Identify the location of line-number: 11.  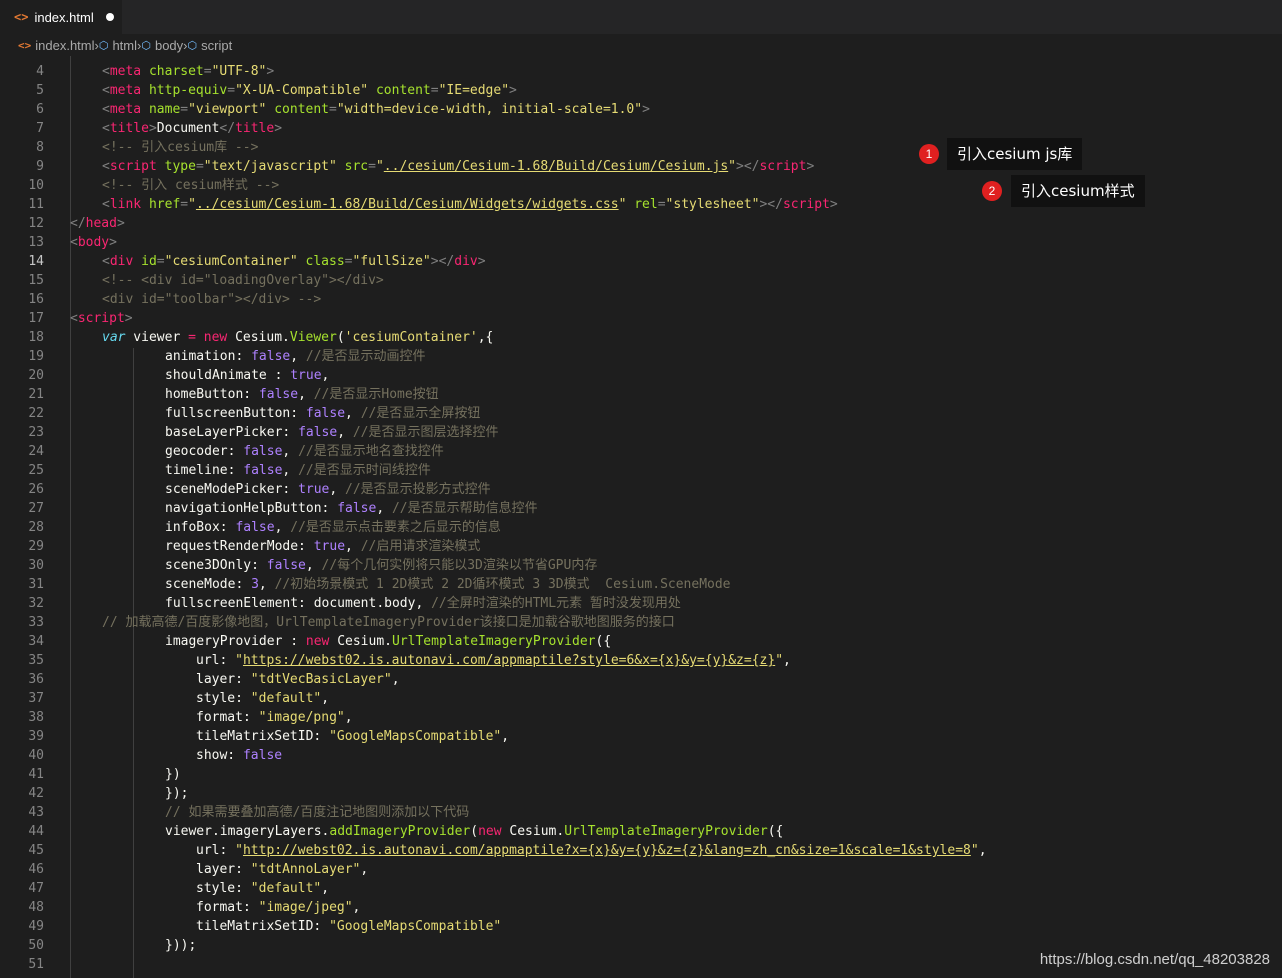
(36, 204).